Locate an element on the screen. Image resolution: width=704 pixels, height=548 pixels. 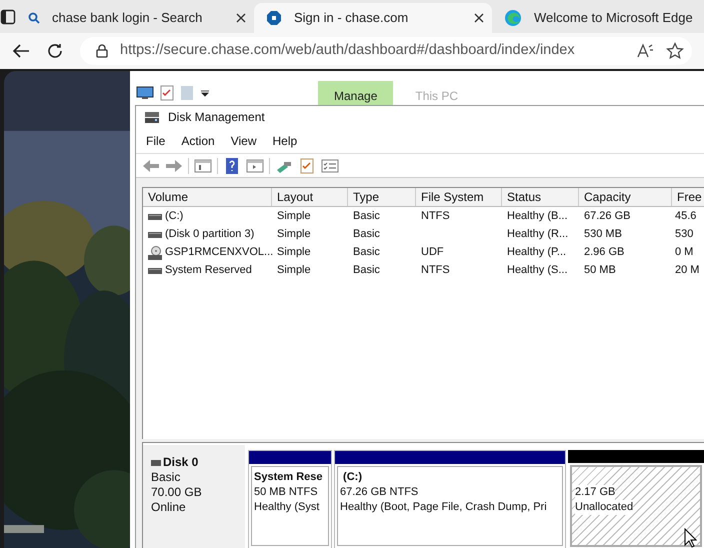
tab-title: Sign in - chase.com is located at coordinates (352, 18).